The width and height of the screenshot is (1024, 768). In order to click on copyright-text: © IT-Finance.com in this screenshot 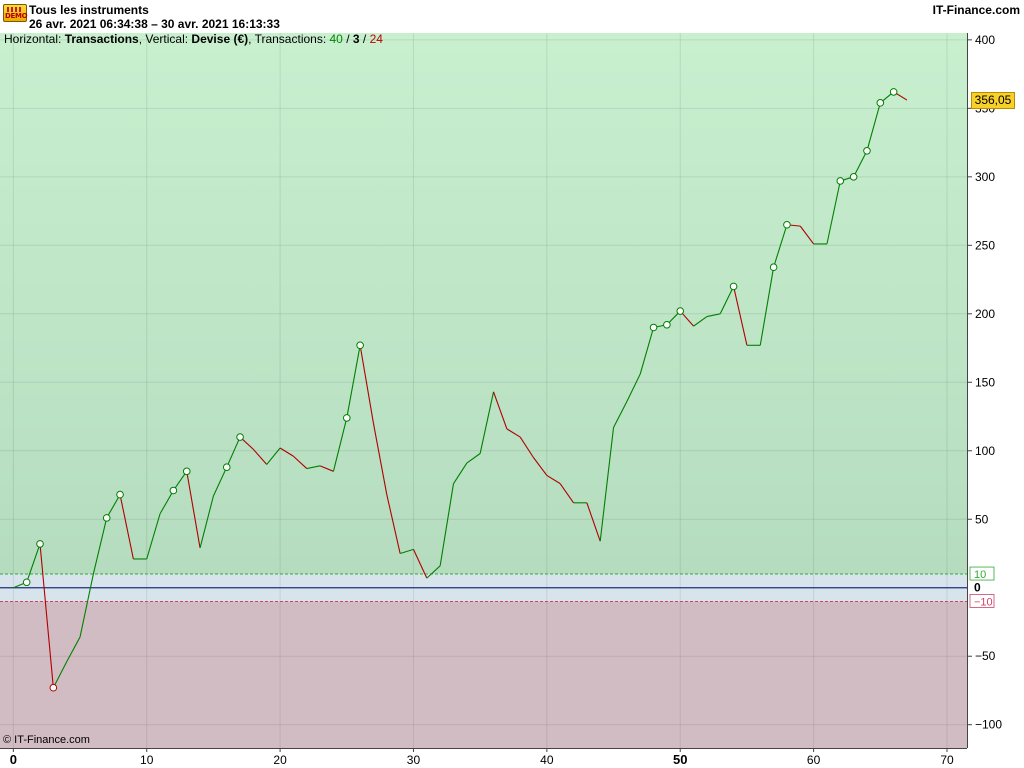, I will do `click(46, 740)`.